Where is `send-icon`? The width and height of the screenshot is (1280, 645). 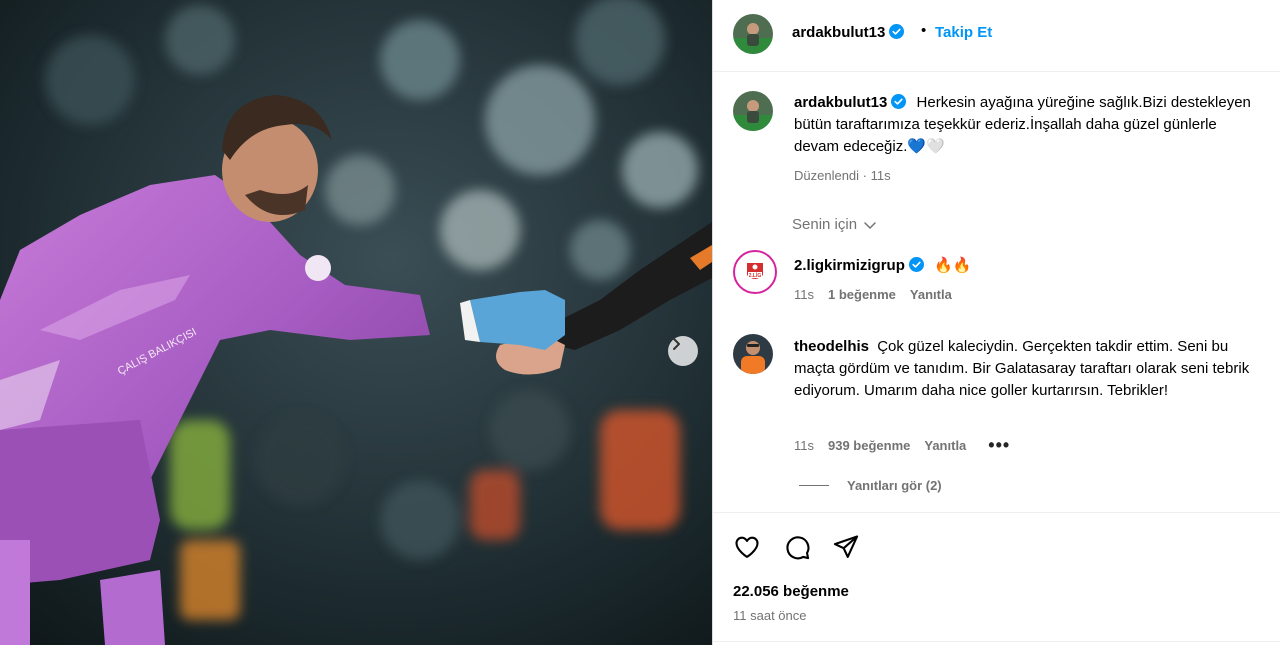
send-icon is located at coordinates (846, 546).